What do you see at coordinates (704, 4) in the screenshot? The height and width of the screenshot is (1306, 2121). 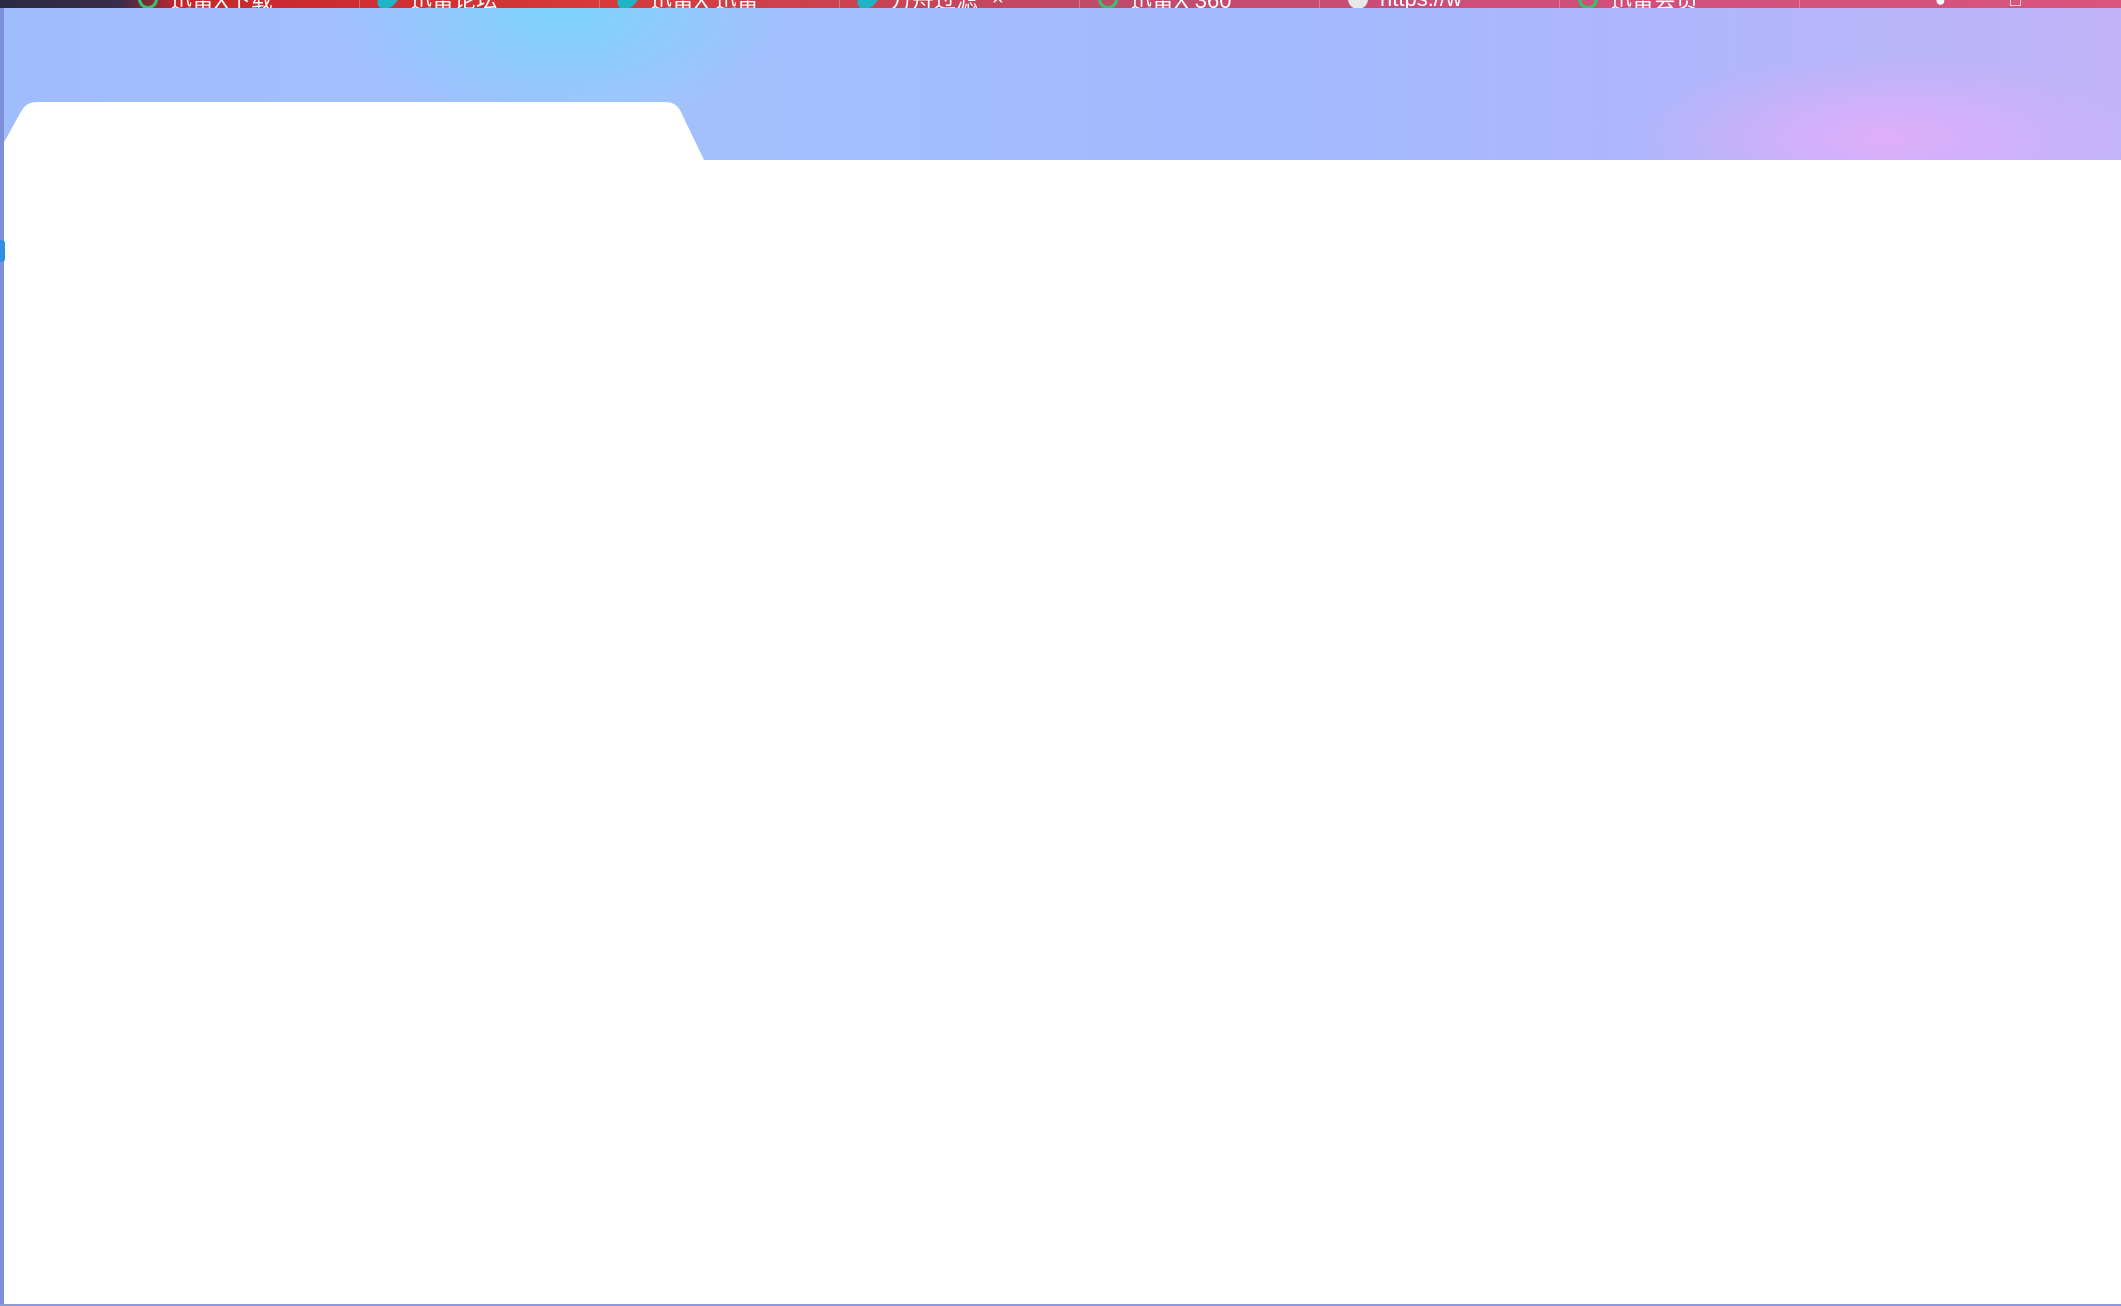 I see `tab-title: 迅雷X 迅雷` at bounding box center [704, 4].